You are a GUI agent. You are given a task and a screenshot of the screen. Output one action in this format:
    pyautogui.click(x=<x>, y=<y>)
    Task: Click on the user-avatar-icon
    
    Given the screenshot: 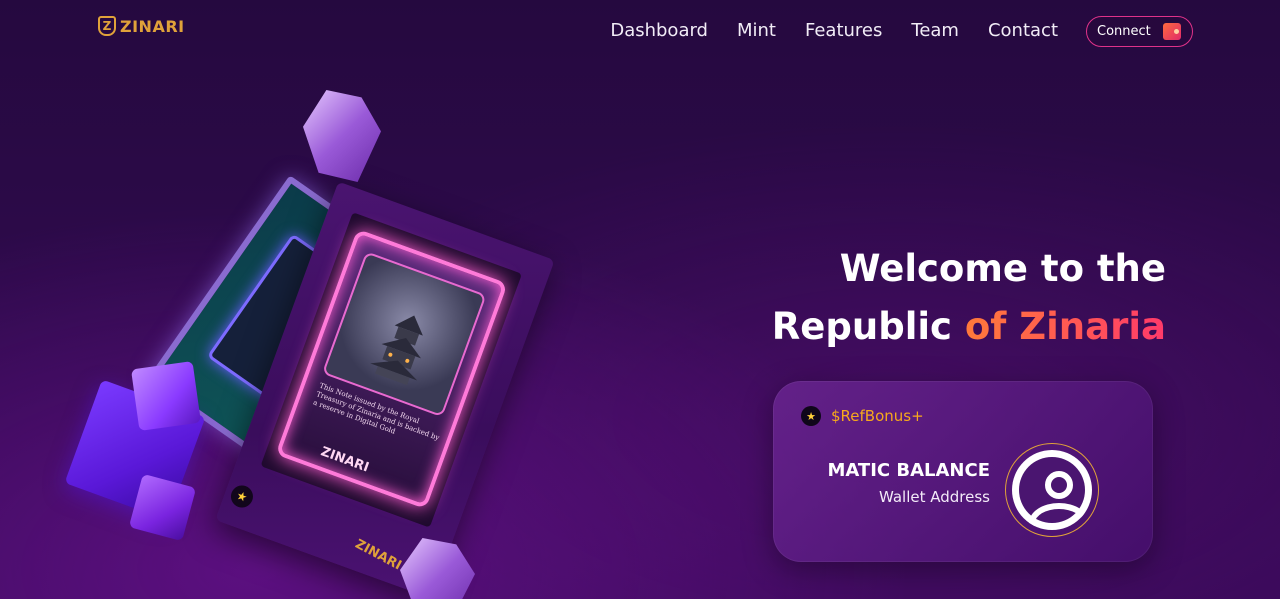 What is the action you would take?
    pyautogui.click(x=1052, y=490)
    